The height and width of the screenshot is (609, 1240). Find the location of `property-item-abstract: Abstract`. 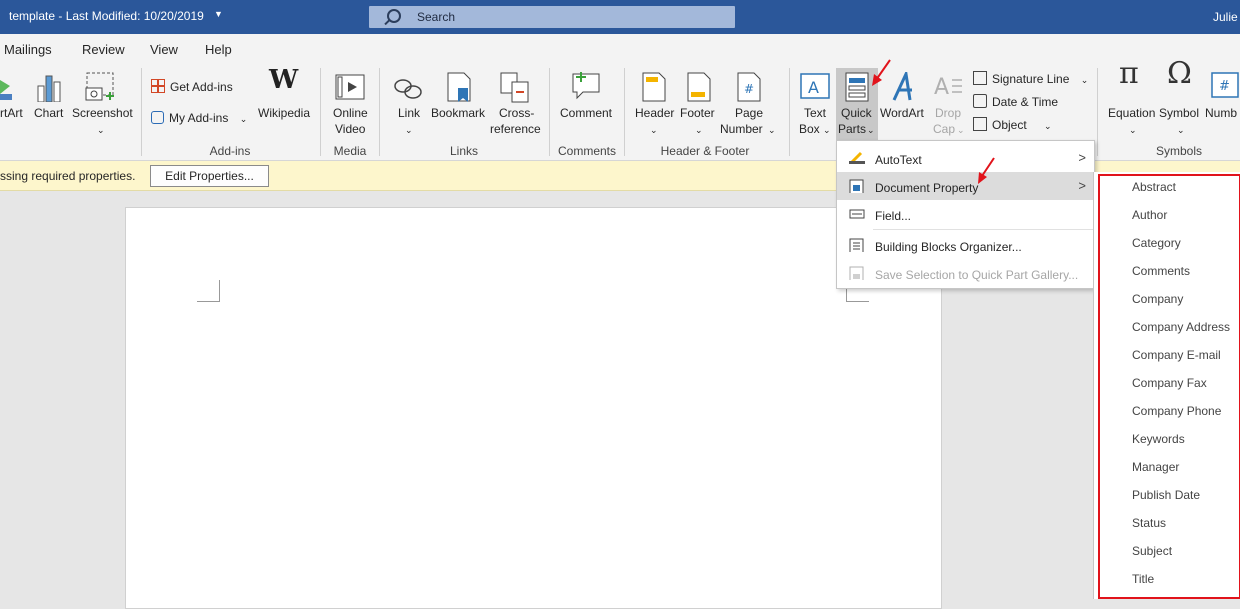

property-item-abstract: Abstract is located at coordinates (1154, 187).